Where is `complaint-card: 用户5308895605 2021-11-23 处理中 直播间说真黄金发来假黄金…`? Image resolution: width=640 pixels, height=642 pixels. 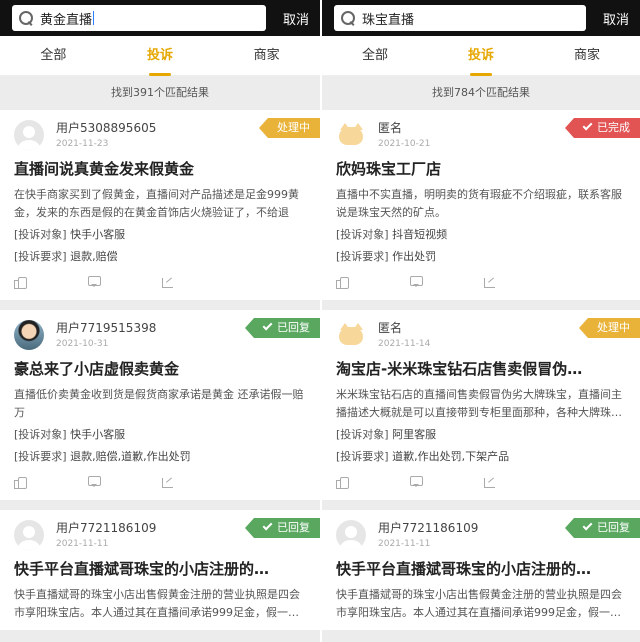
complaint-card: 用户5308895605 2021-11-23 处理中 直播间说真黄金发来假黄金… is located at coordinates (160, 205).